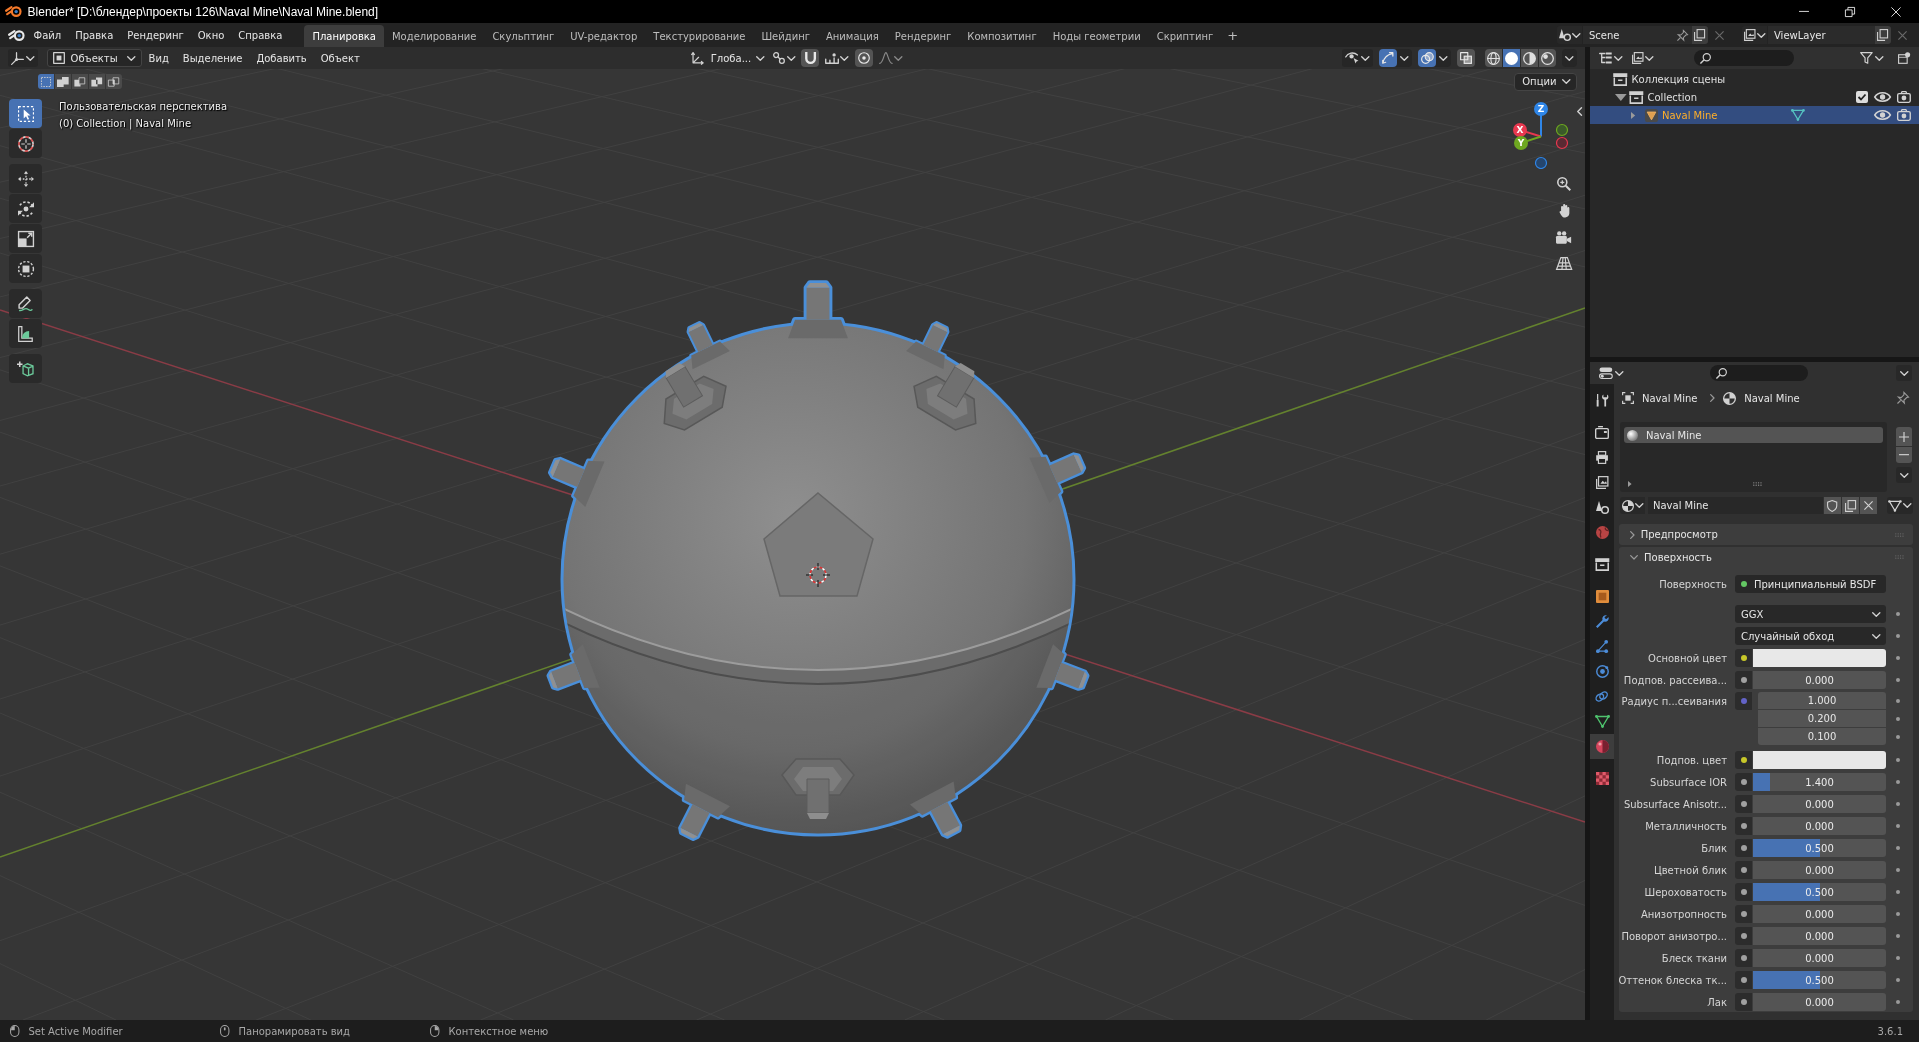 This screenshot has width=1919, height=1042. I want to click on remove-slot-button, so click(1904, 455).